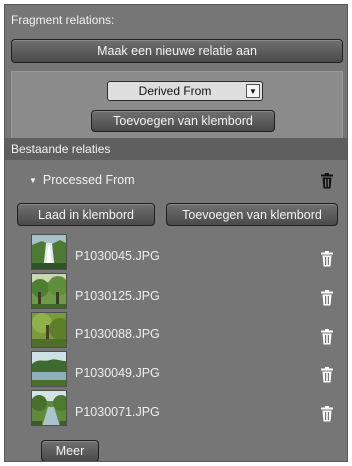  Describe the element at coordinates (175, 91) in the screenshot. I see `relation-type-value: Derived From` at that location.